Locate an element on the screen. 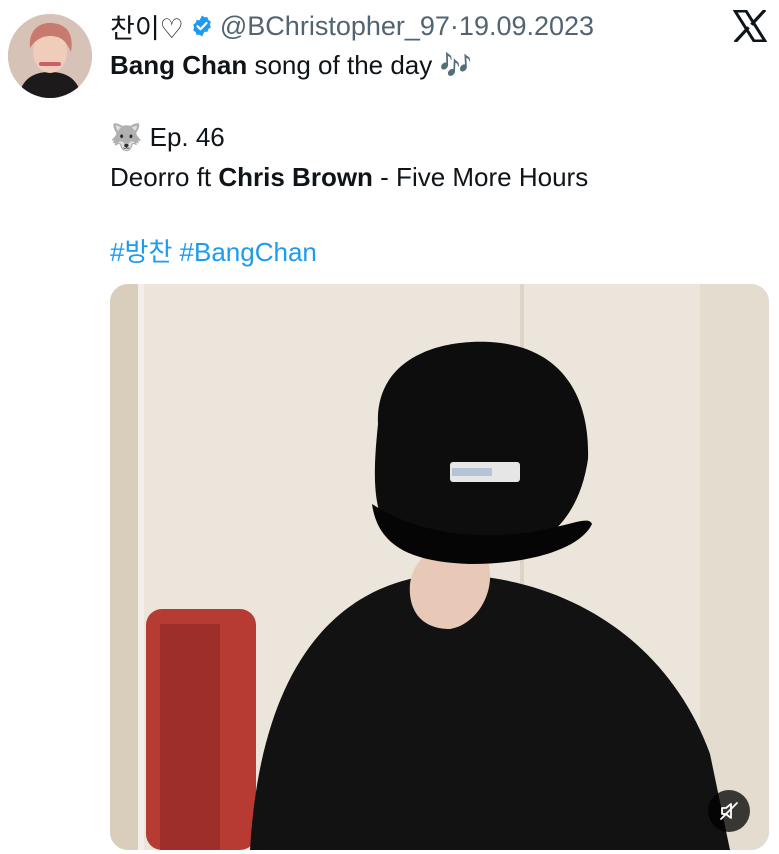 Image resolution: width=779 pixels, height=854 pixels. hashtag-link: #BangChan is located at coordinates (248, 252).